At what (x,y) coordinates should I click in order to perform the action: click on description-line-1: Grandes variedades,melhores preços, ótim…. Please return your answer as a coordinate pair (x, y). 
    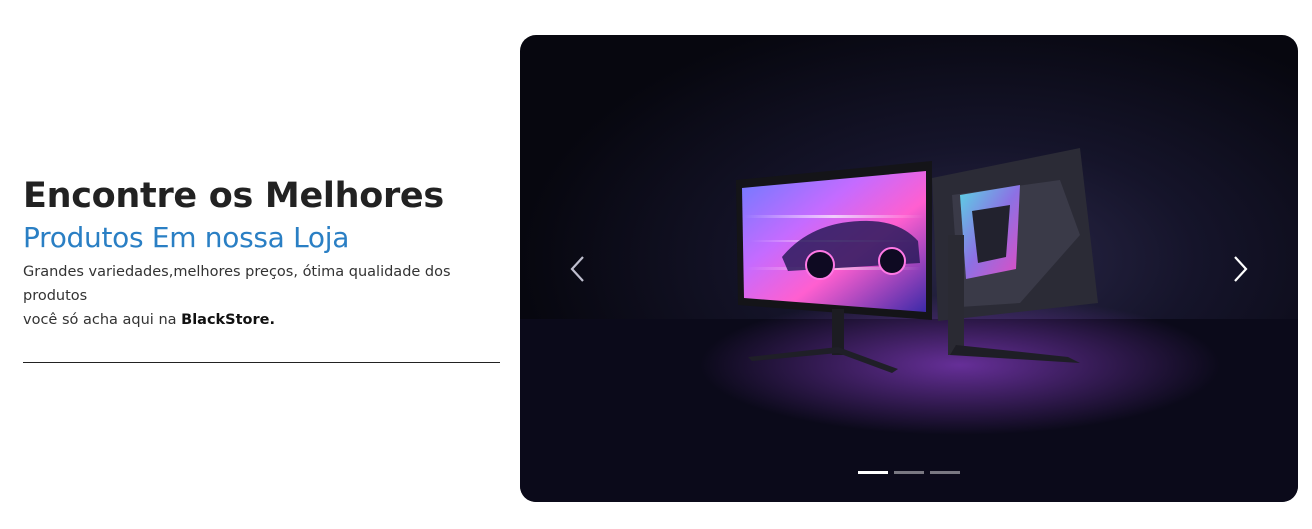
    Looking at the image, I should click on (237, 284).